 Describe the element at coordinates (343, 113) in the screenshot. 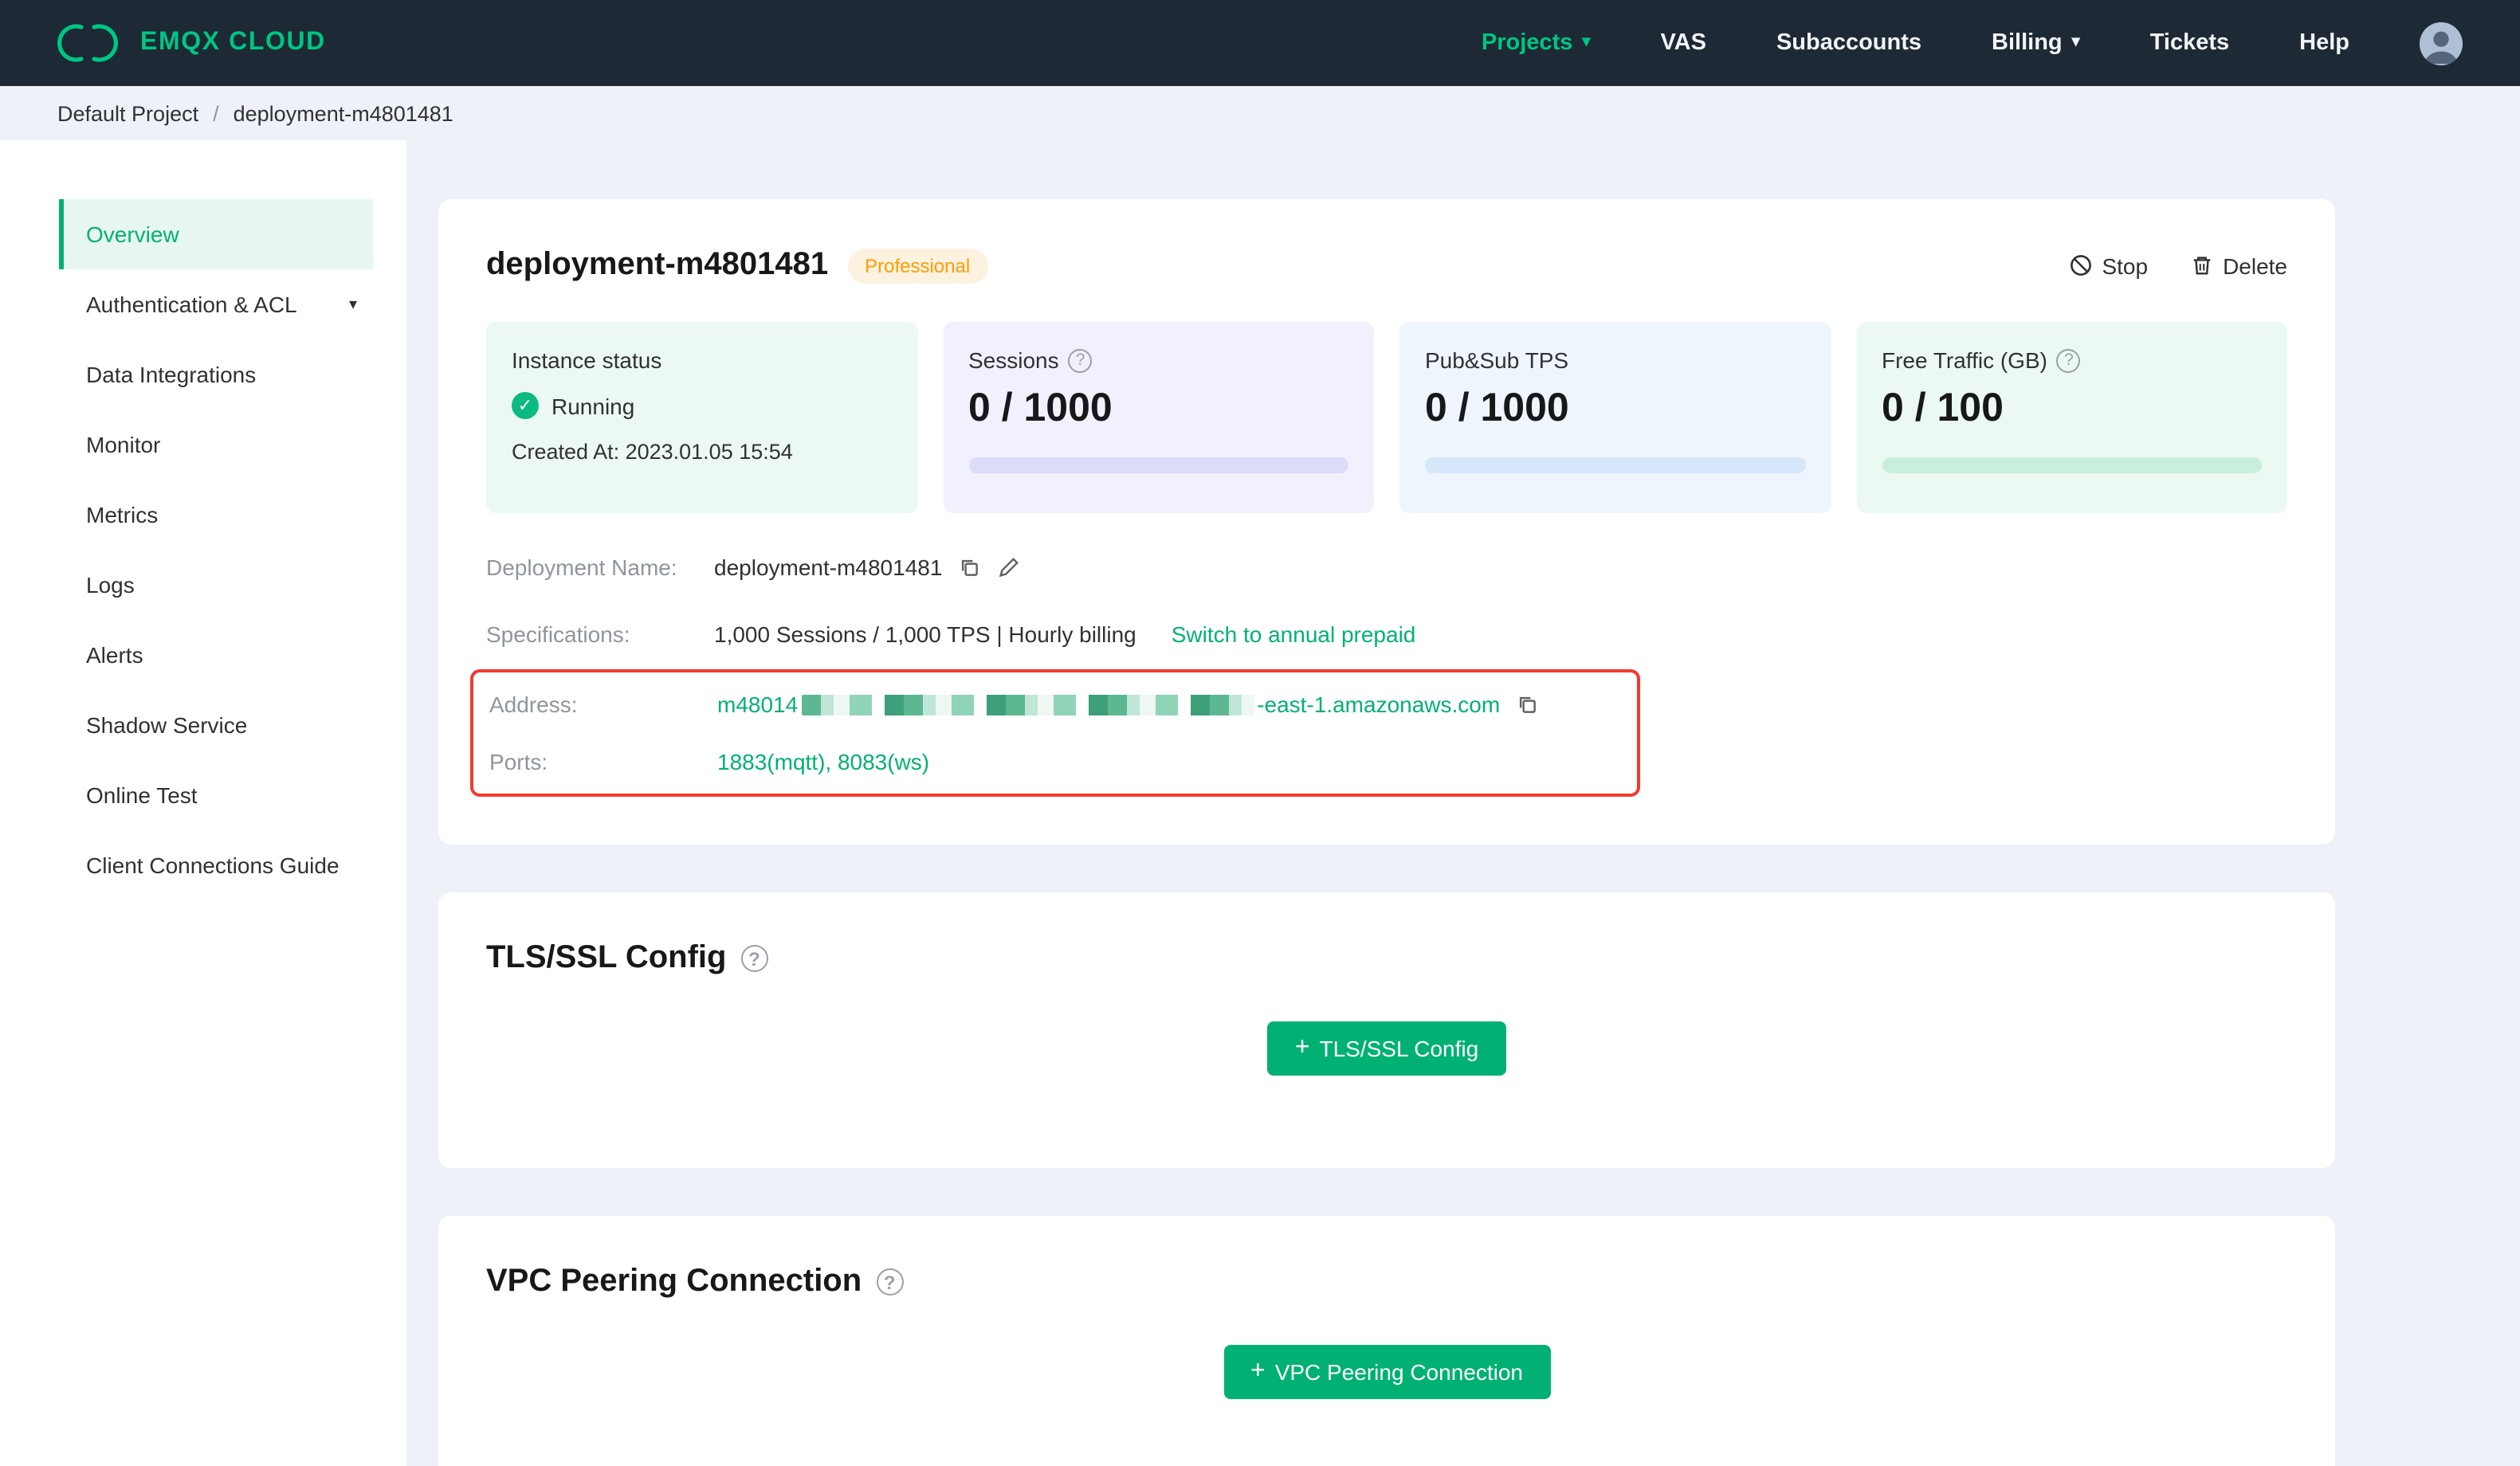

I see `breadcrumb-deployment: deployment-m4801481` at that location.